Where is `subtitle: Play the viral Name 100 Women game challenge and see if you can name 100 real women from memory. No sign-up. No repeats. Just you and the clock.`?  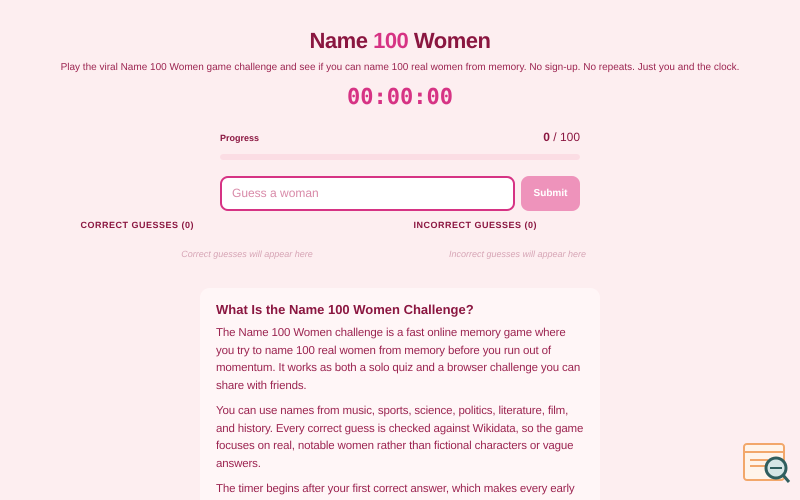 subtitle: Play the viral Name 100 Women game challenge and see if you can name 100 real women from memory. No sign-up. No repeats. Just you and the clock. is located at coordinates (400, 68).